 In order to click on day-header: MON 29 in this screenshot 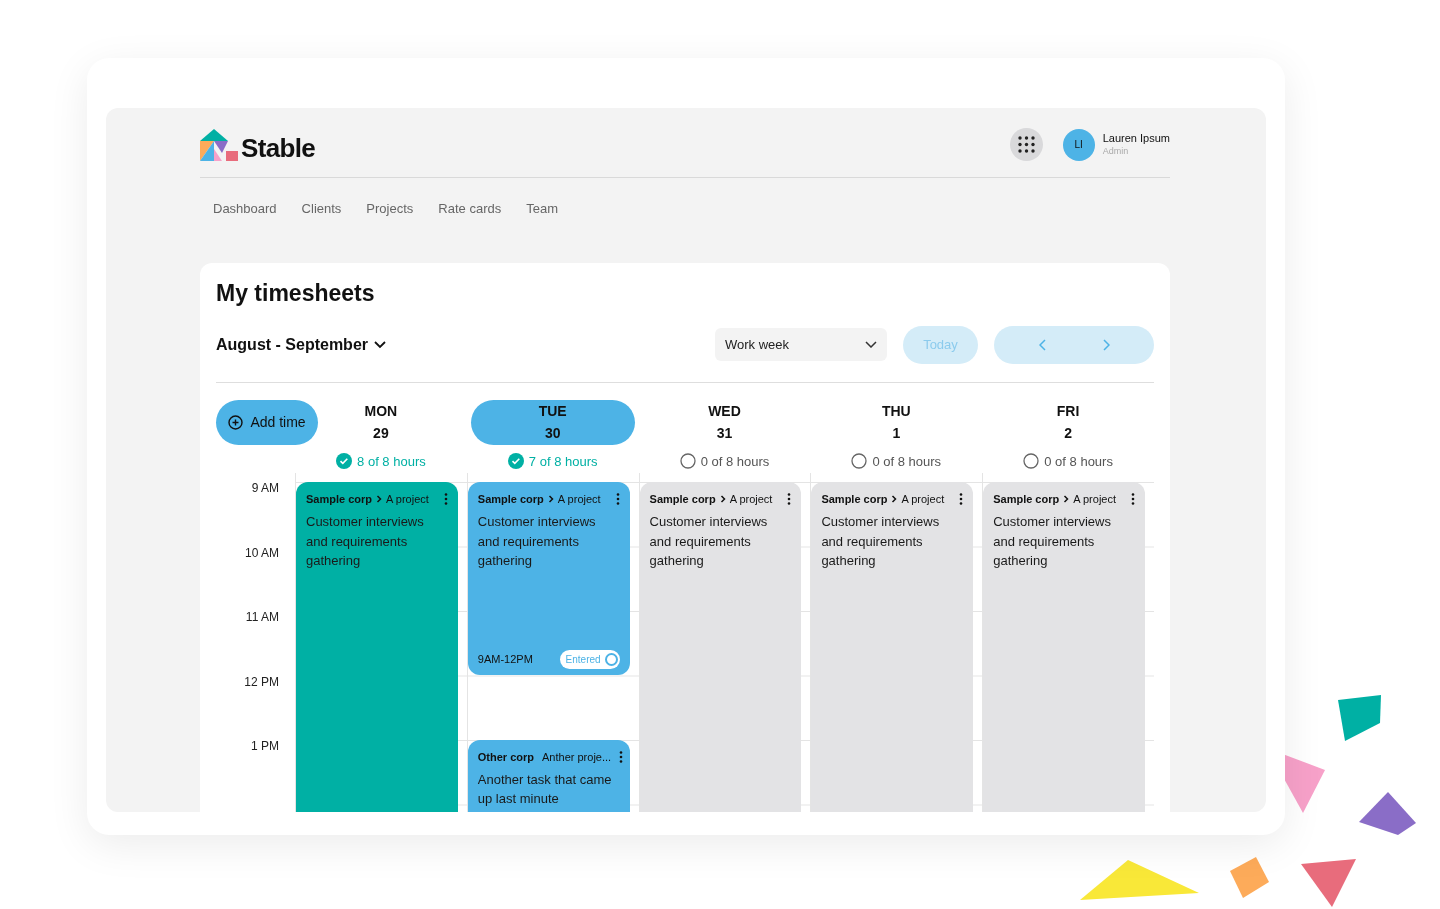, I will do `click(381, 422)`.